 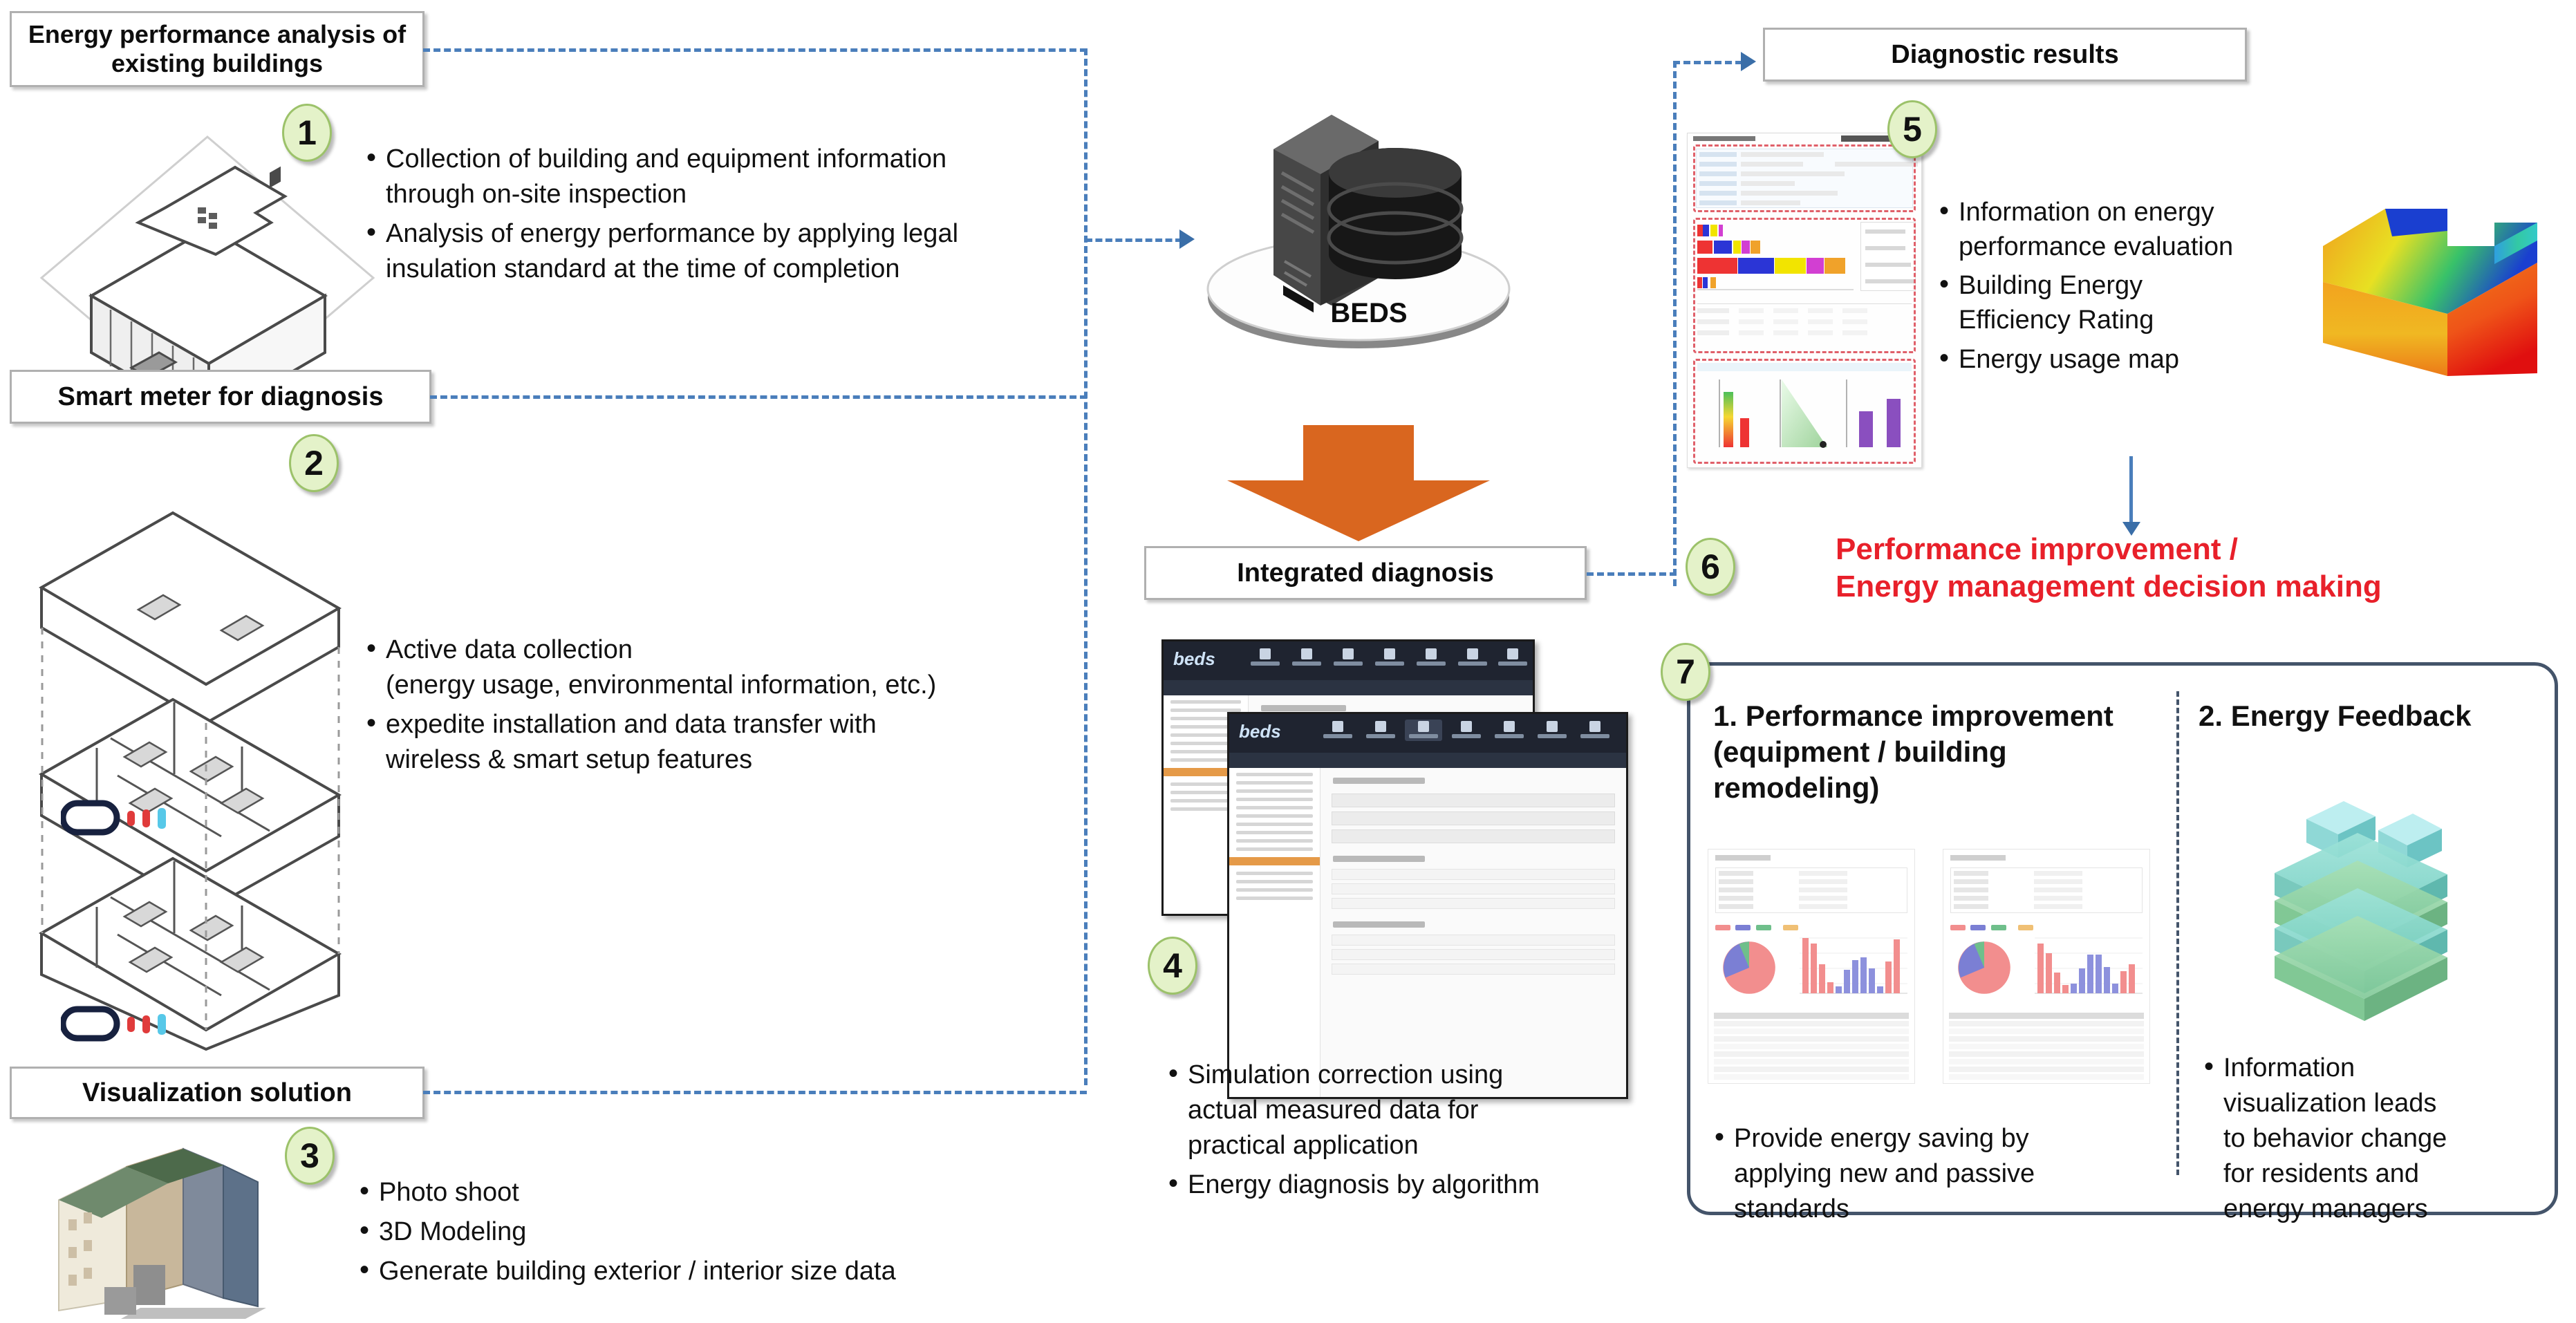 What do you see at coordinates (2177, 933) in the screenshot?
I see `panel7-column-divider` at bounding box center [2177, 933].